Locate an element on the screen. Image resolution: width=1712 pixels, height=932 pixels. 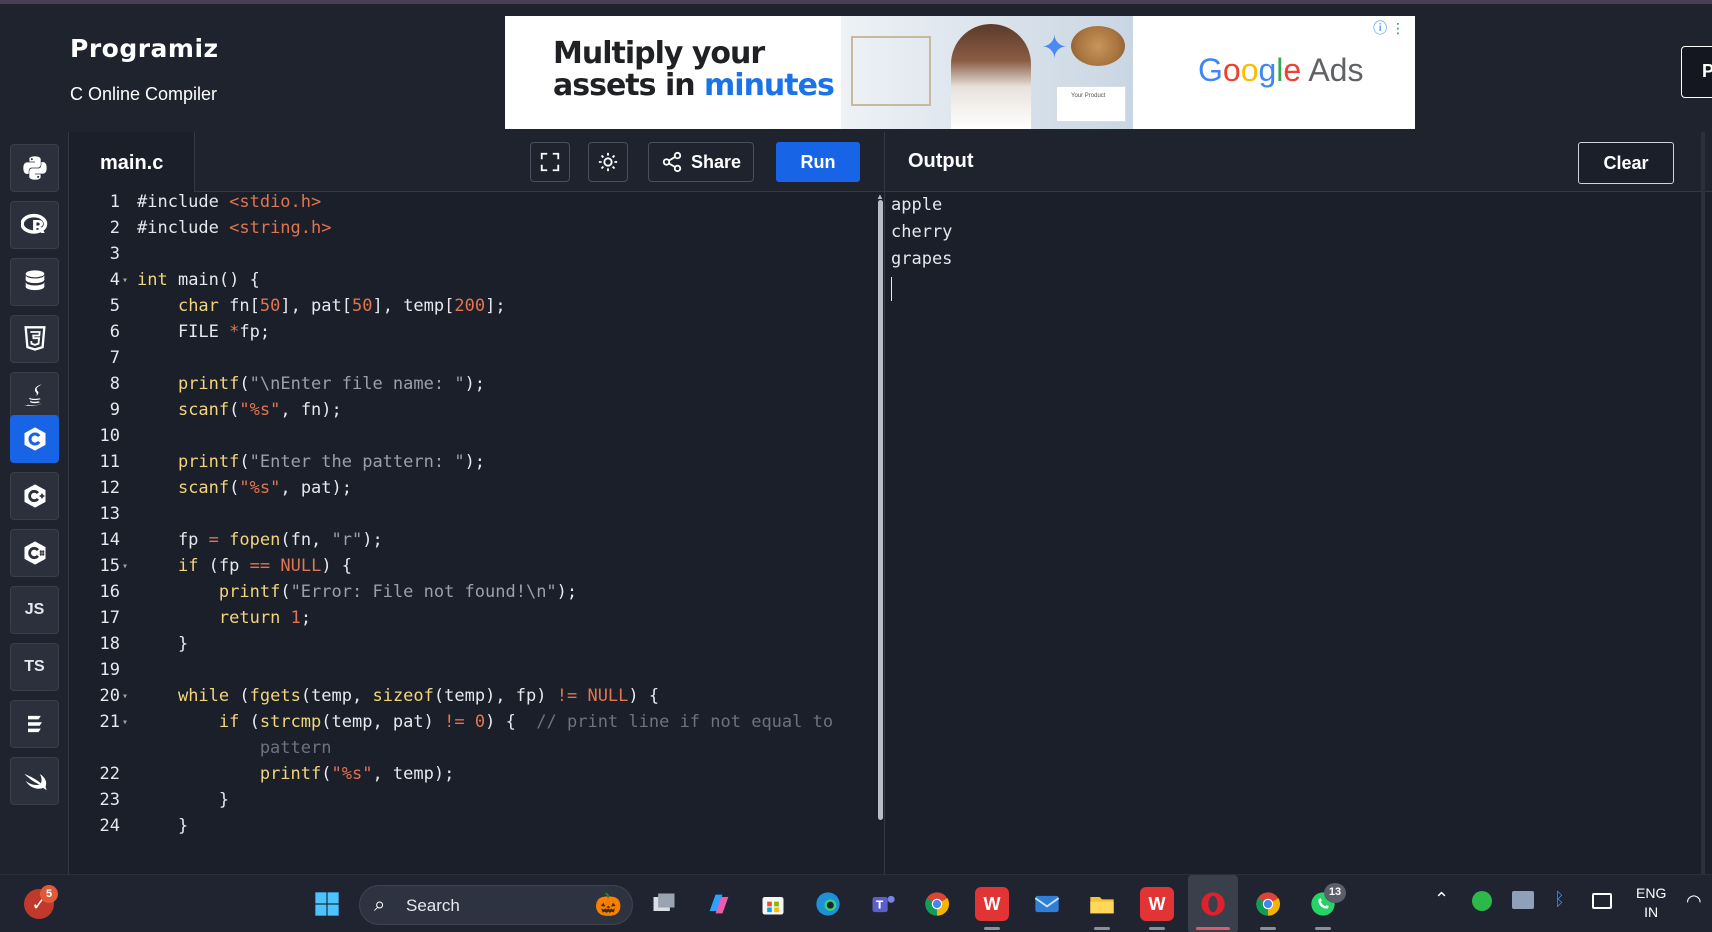
code-text: if (fp == NULL) { is located at coordinates (244, 566).